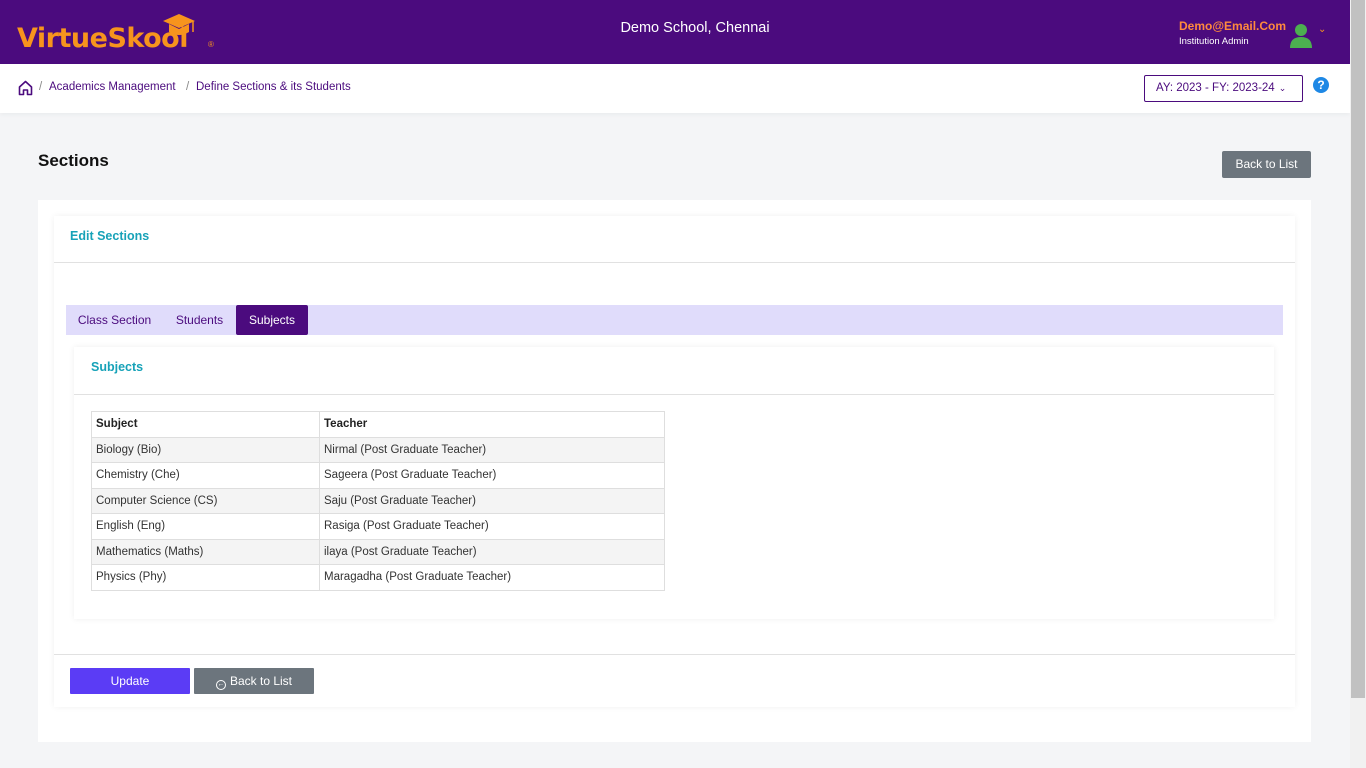 This screenshot has width=1366, height=768. I want to click on logo-registered-mark: ®, so click(211, 44).